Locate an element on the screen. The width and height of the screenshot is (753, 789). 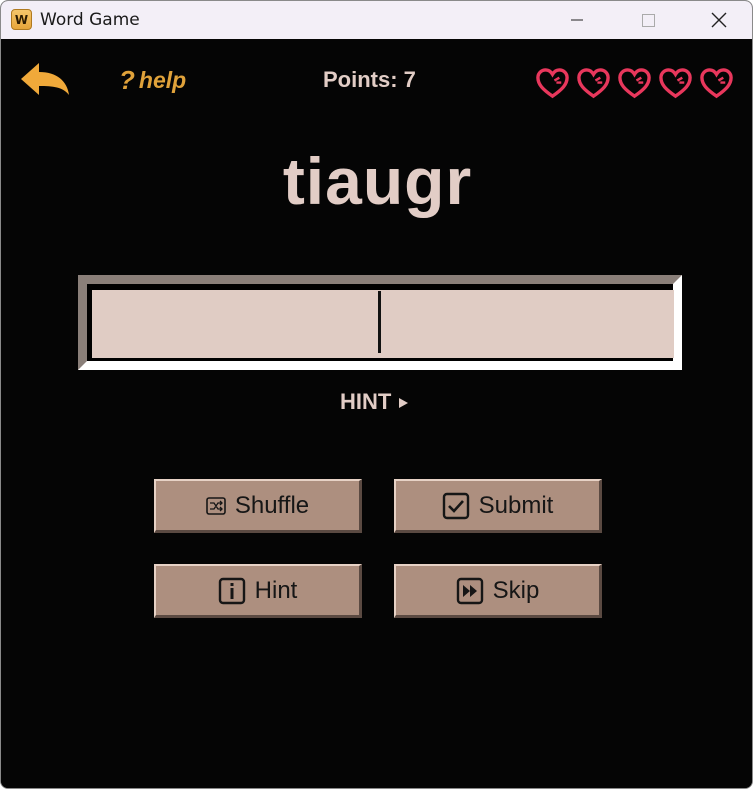
answer-input is located at coordinates (383, 324).